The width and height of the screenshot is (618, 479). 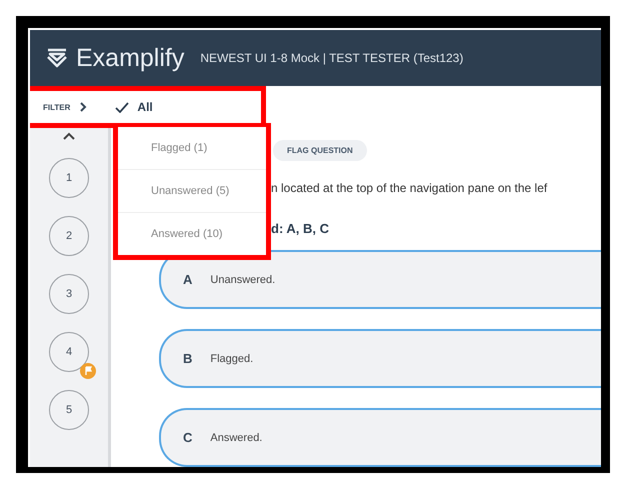 I want to click on check-icon, so click(x=122, y=107).